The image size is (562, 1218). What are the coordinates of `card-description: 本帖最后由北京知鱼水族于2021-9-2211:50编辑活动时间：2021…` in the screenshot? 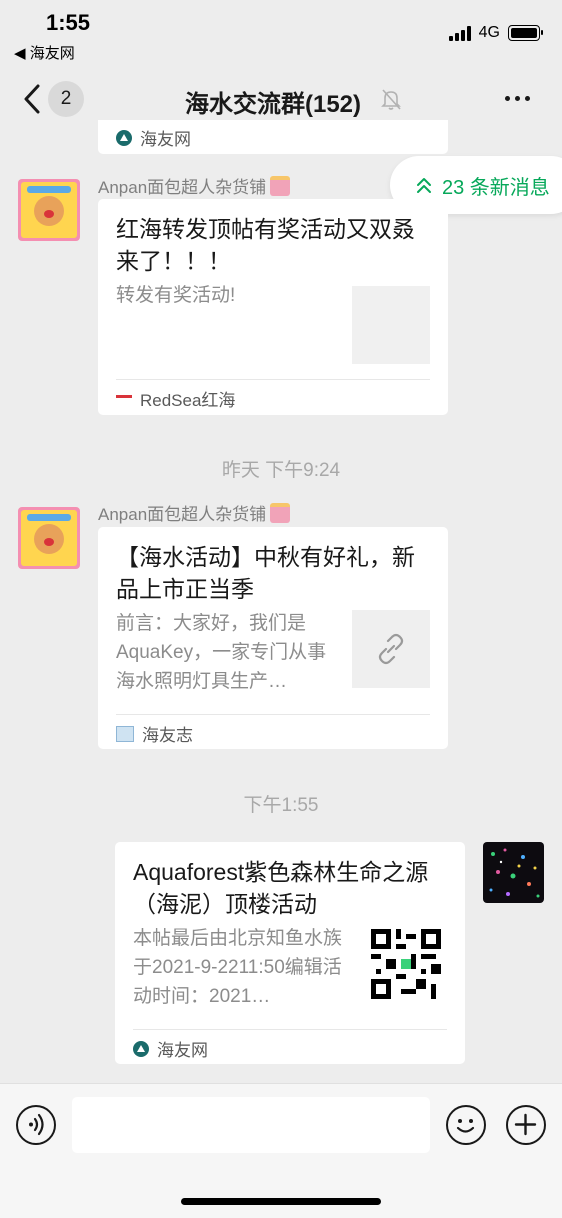 It's located at (238, 967).